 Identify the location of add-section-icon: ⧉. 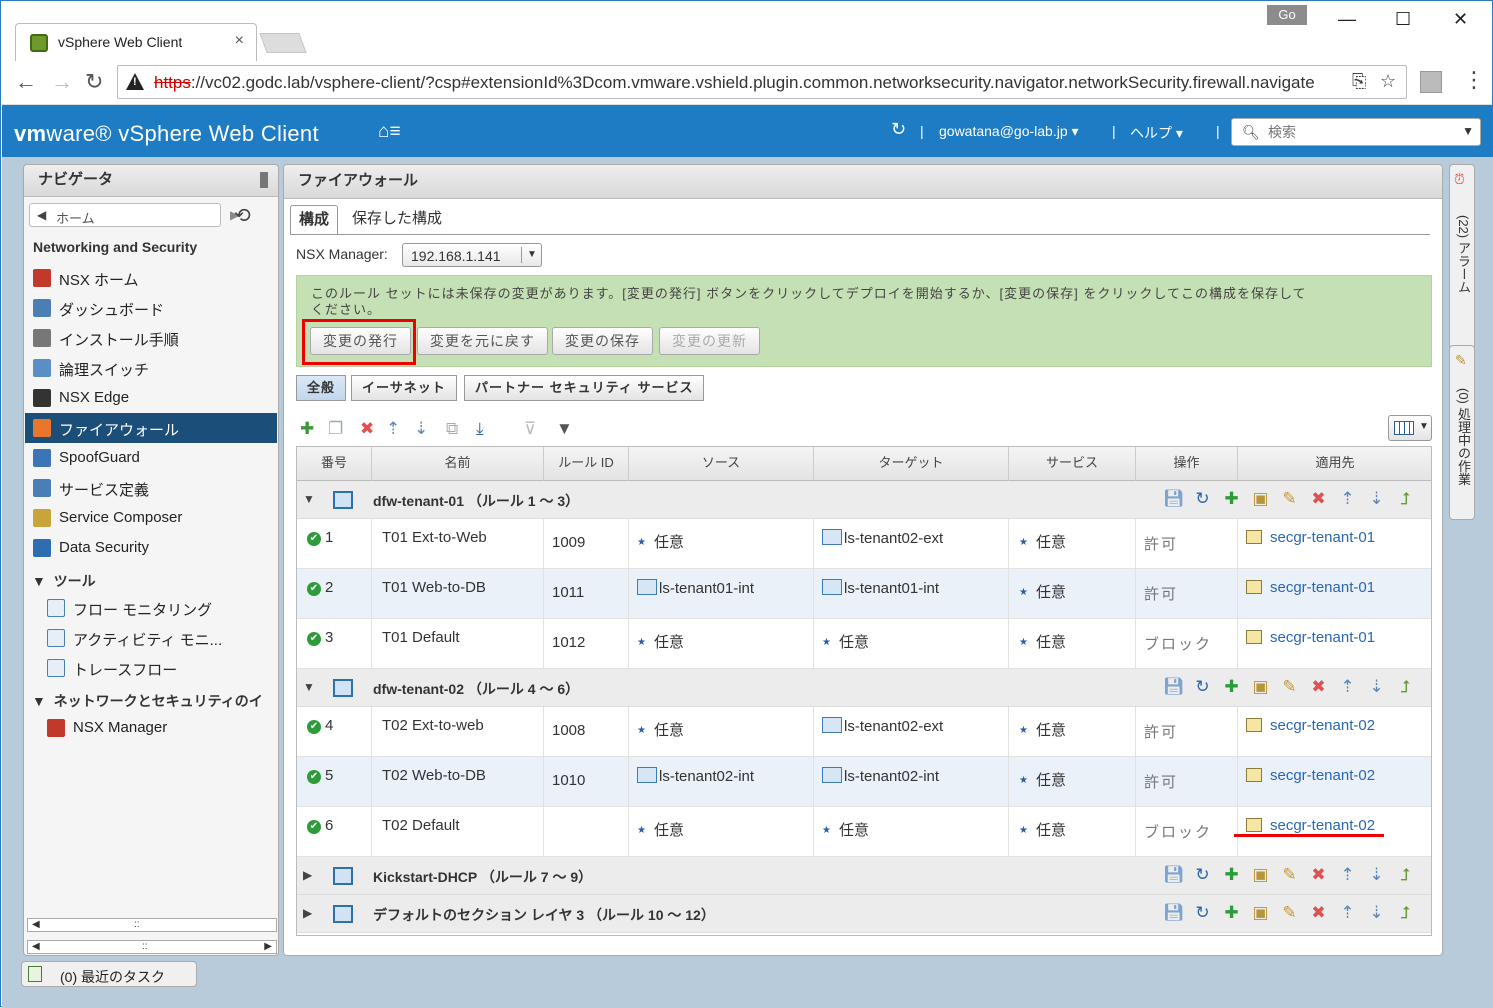
(452, 429).